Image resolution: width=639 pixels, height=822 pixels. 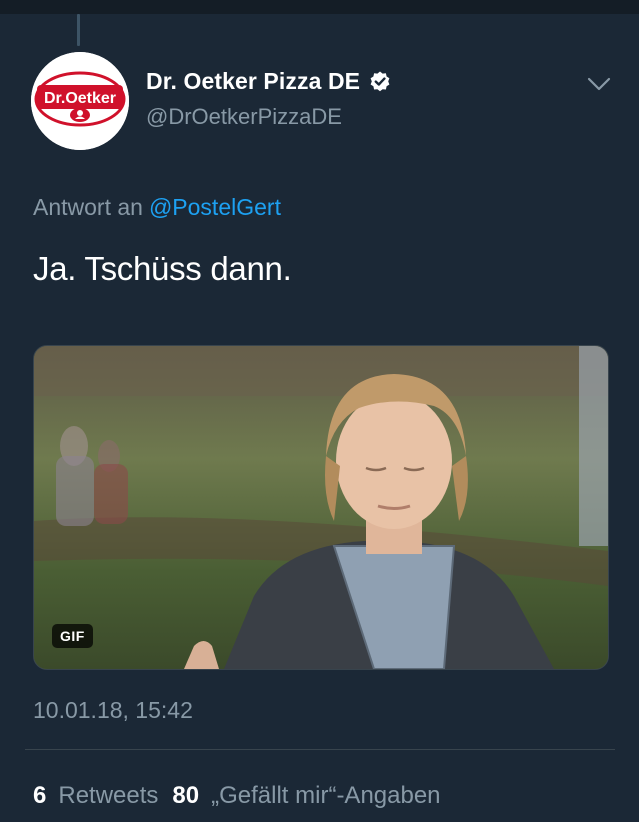 I want to click on likes-stat: 80 „Gefällt mir“-Angaben, so click(x=306, y=795).